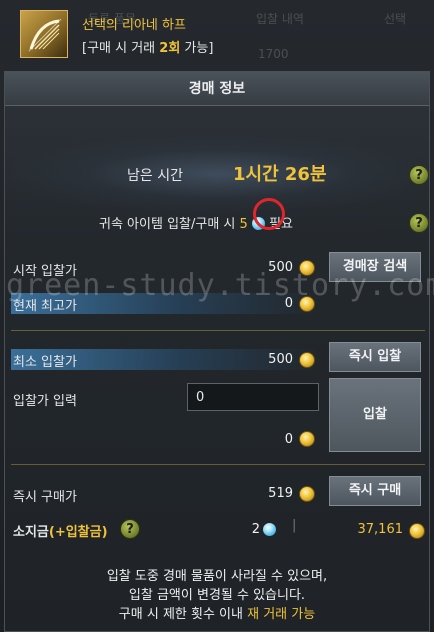 The height and width of the screenshot is (632, 434). What do you see at coordinates (31, 532) in the screenshot?
I see `wallet-label-prefix: 소지금` at bounding box center [31, 532].